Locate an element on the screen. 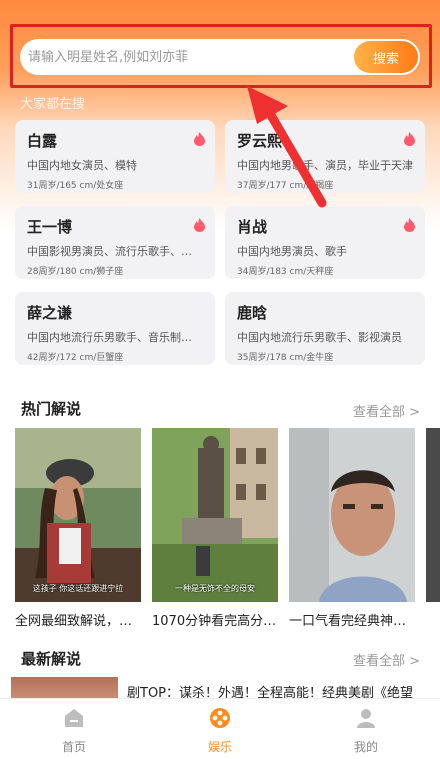 The height and width of the screenshot is (759, 440). video-thumbnail: 一种是无饰不全的母安 is located at coordinates (215, 515).